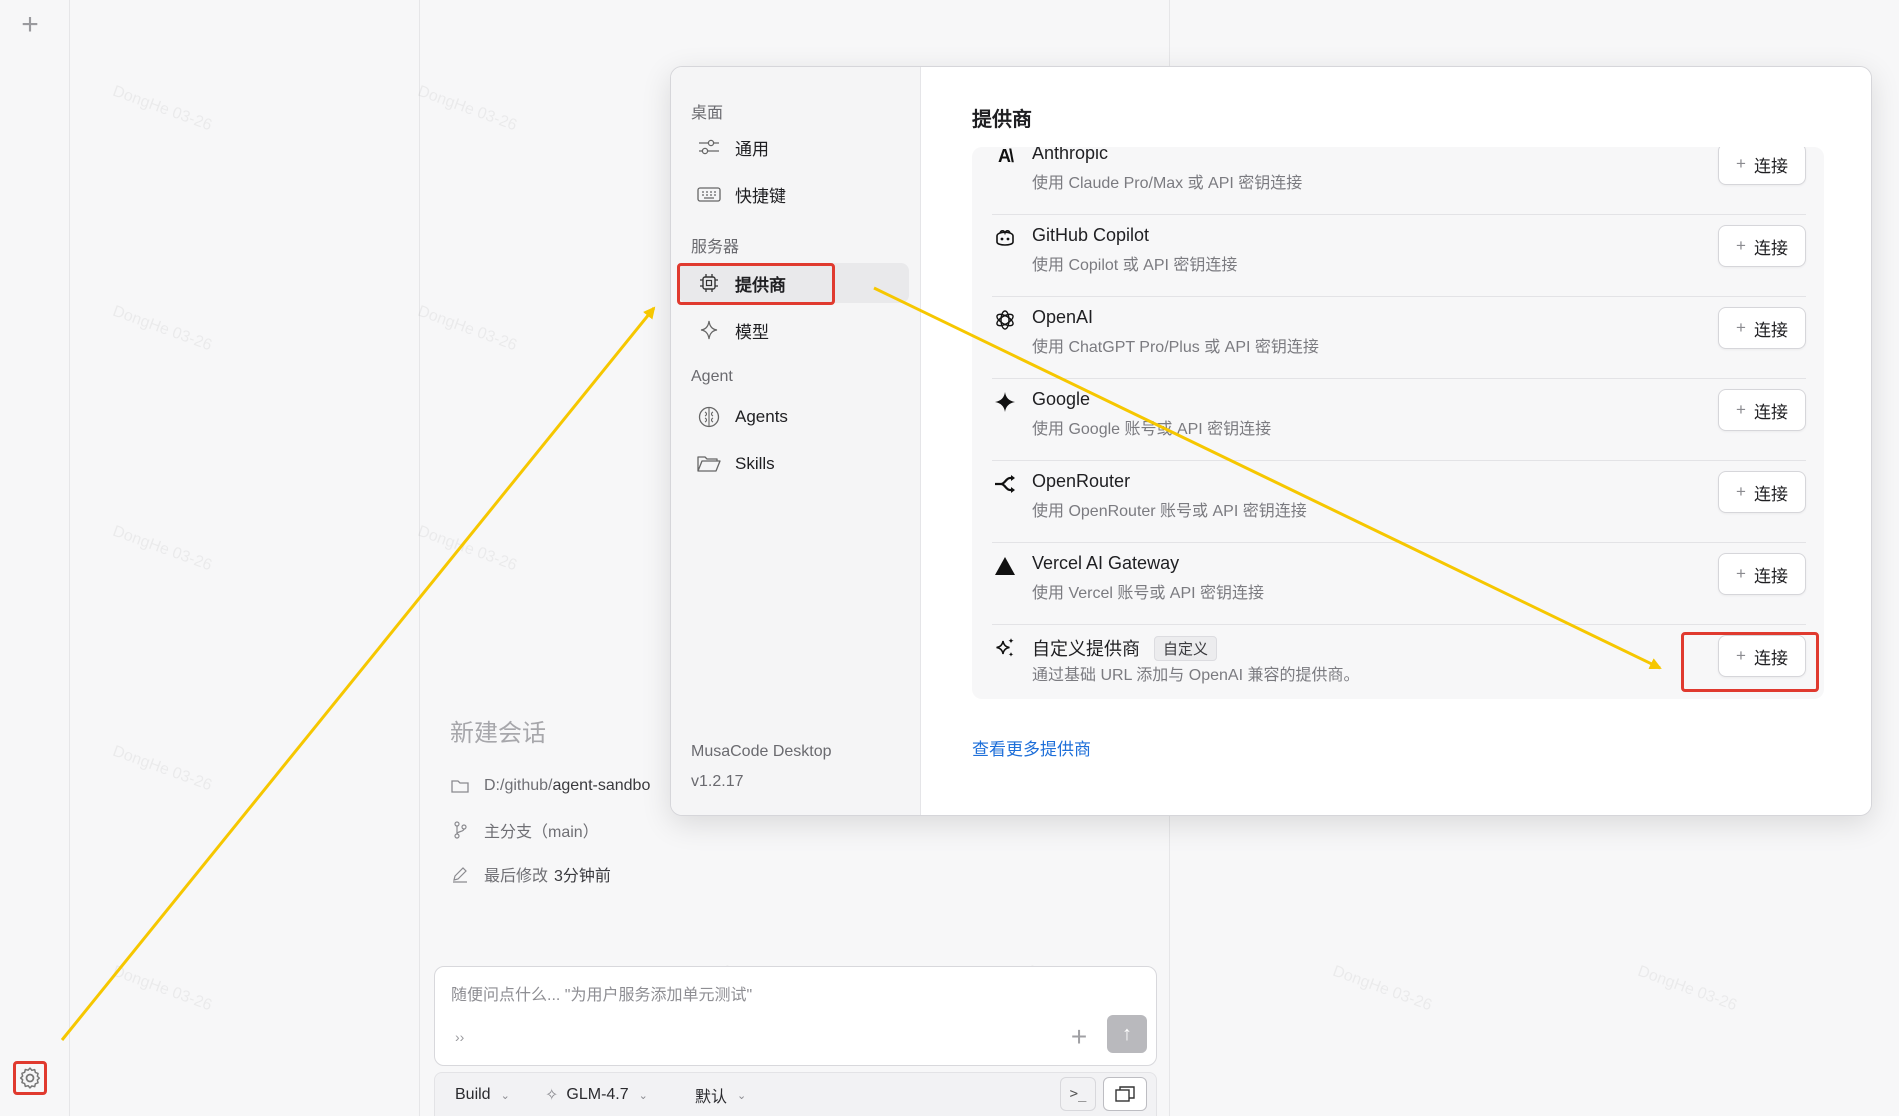  Describe the element at coordinates (1031, 747) in the screenshot. I see `more-providers-link: 查看更多提供商` at that location.